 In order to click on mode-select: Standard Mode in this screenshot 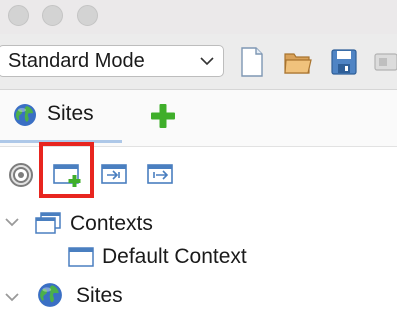, I will do `click(112, 61)`.